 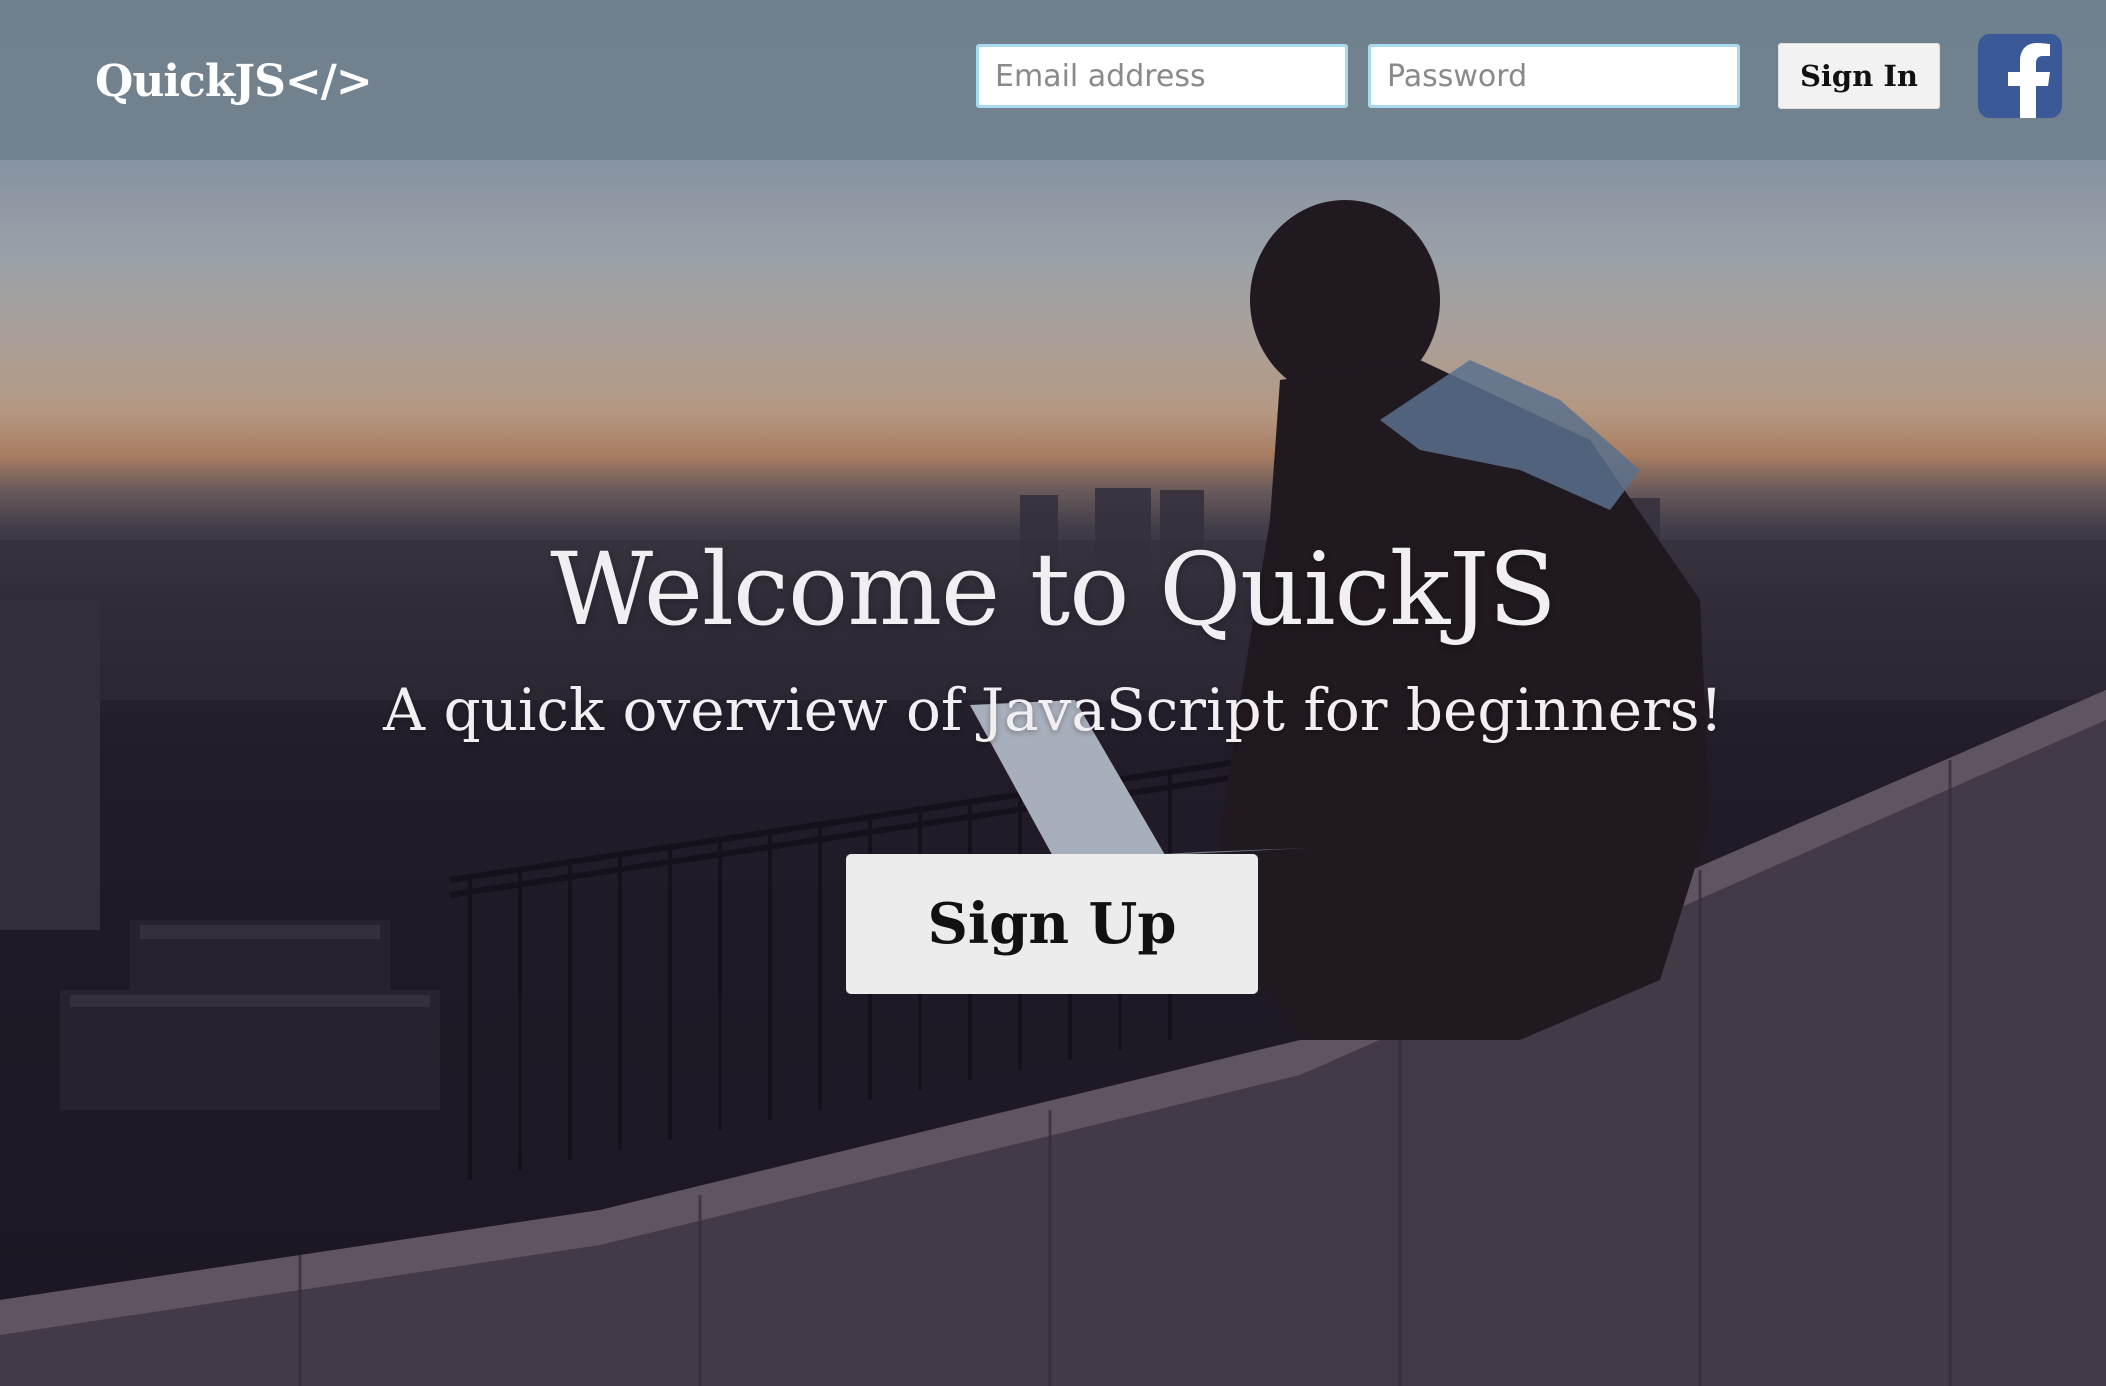 I want to click on sign-up-button: Sign Up, so click(x=1052, y=924).